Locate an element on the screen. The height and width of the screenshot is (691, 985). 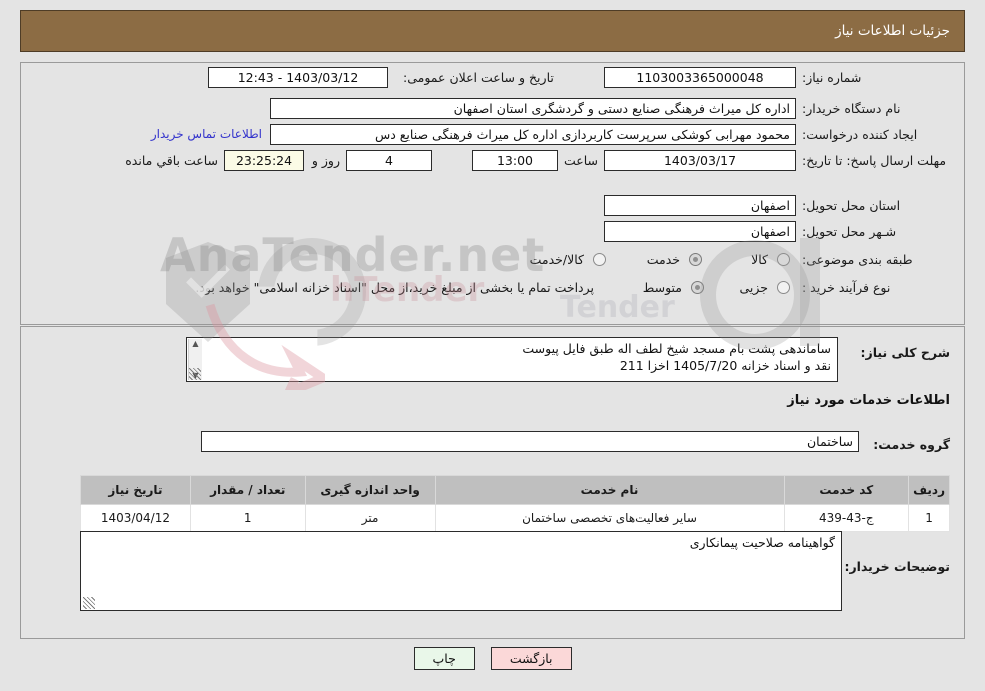
category-label: طبقه بندی موضوعی: is located at coordinates (857, 259).